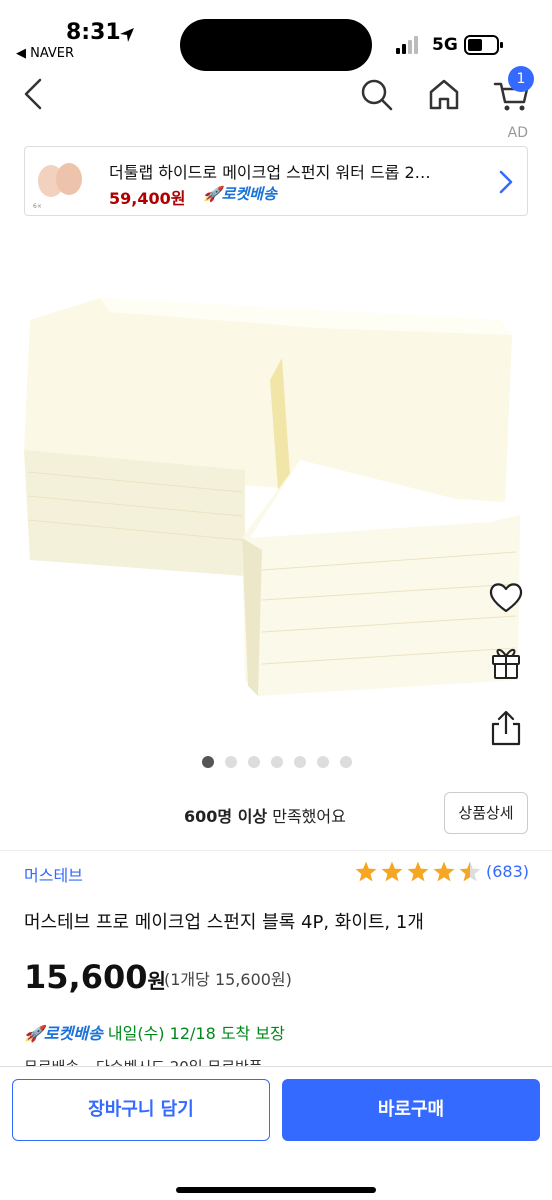 This screenshot has width=552, height=1200. What do you see at coordinates (407, 45) in the screenshot?
I see `cellular-signal-icon` at bounding box center [407, 45].